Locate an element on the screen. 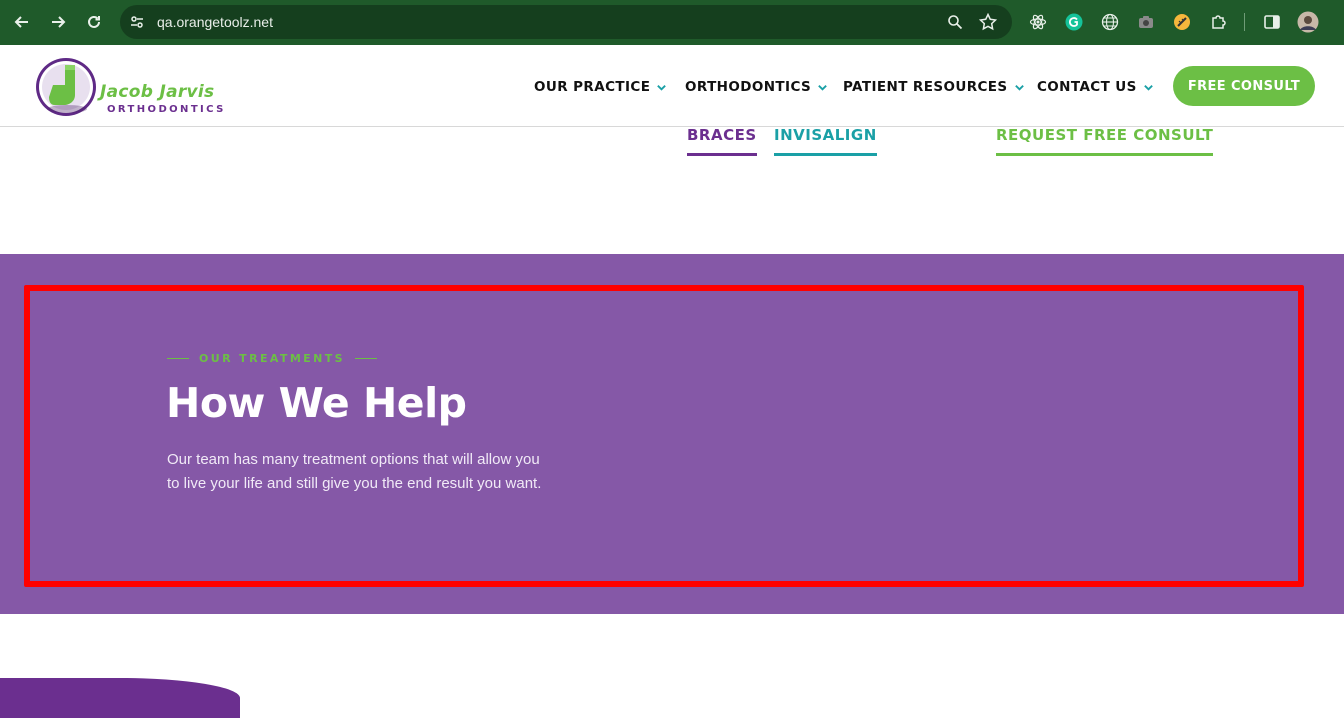 This screenshot has height=718, width=1344. forward-icon is located at coordinates (58, 22).